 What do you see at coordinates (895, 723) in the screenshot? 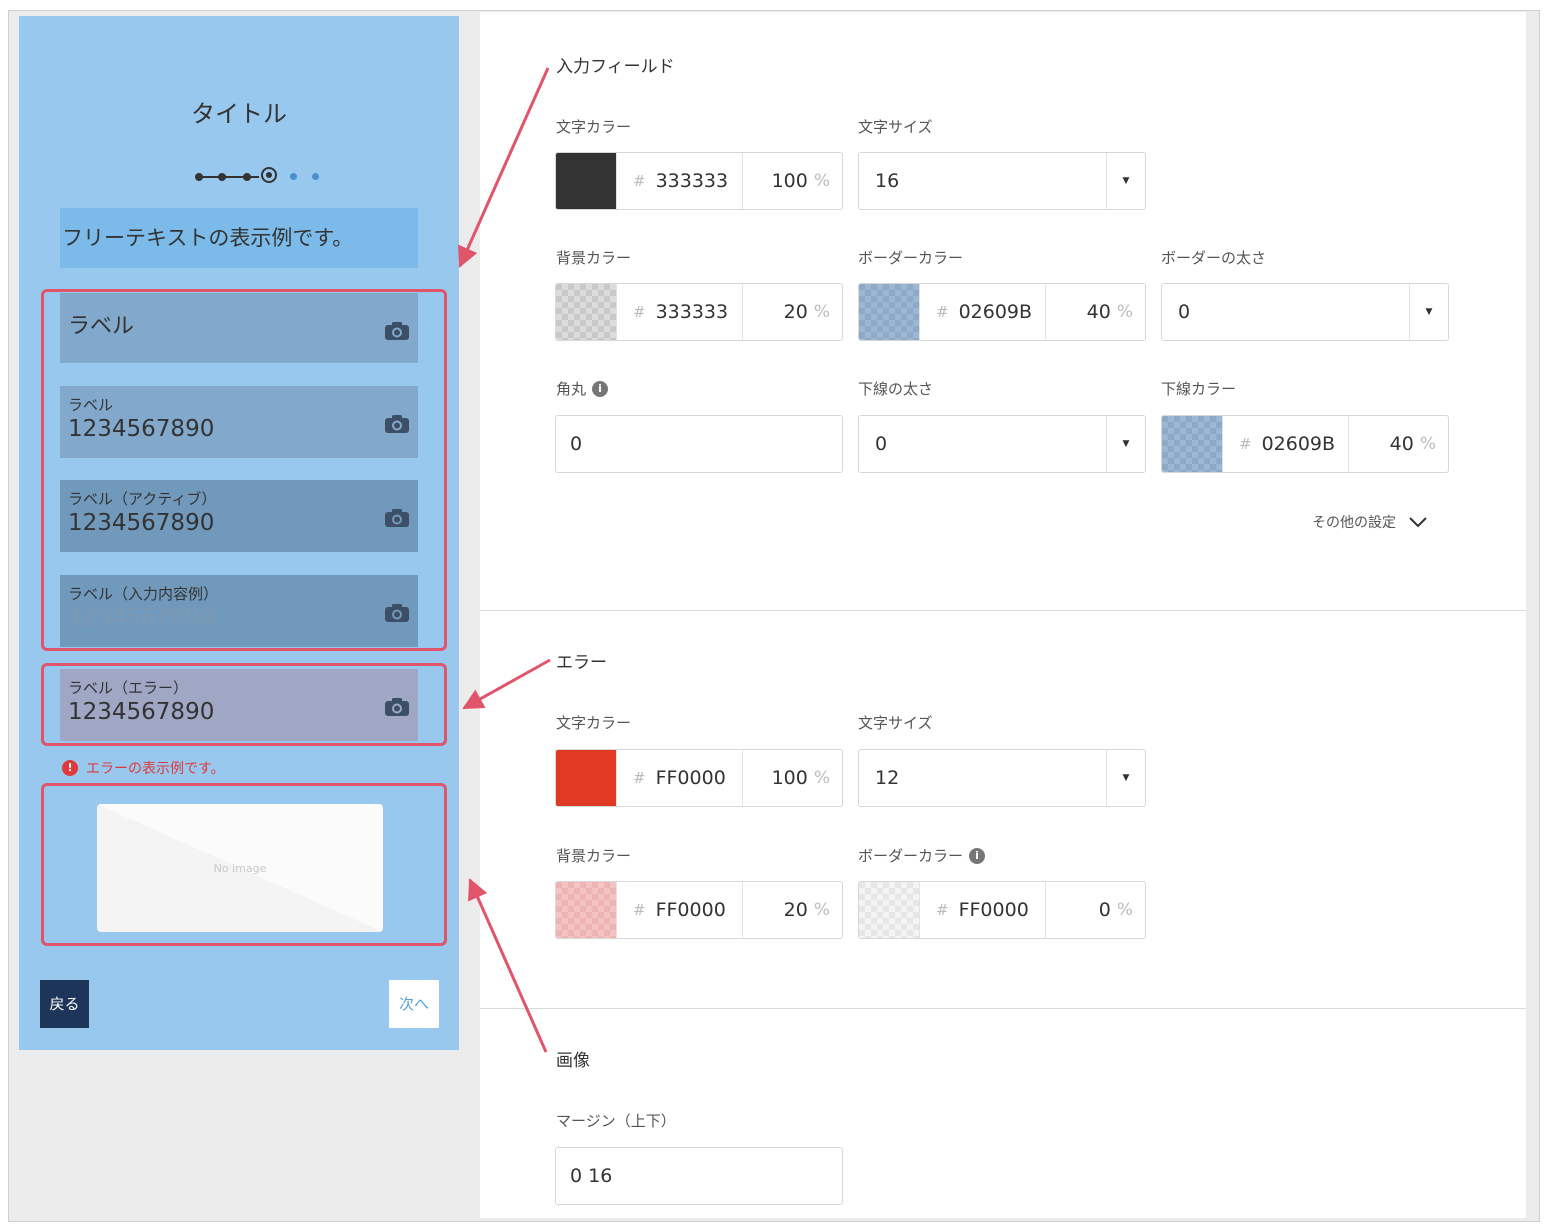
I see `label-error-font-size: 文字サイズ` at bounding box center [895, 723].